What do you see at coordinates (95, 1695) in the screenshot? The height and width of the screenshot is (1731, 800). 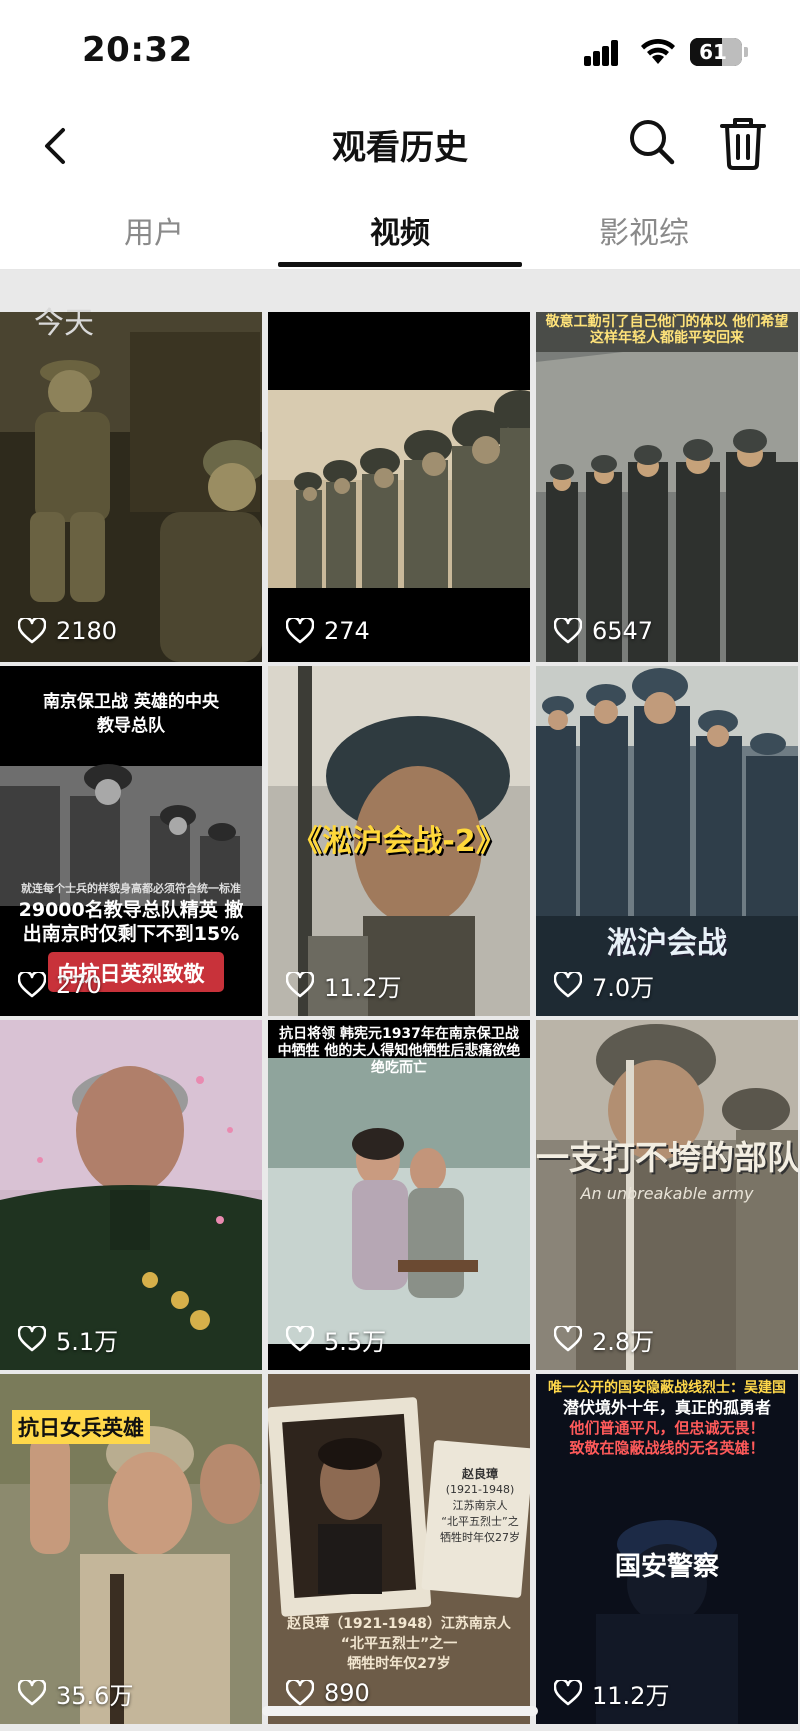 I see `like-count: 35.6万` at bounding box center [95, 1695].